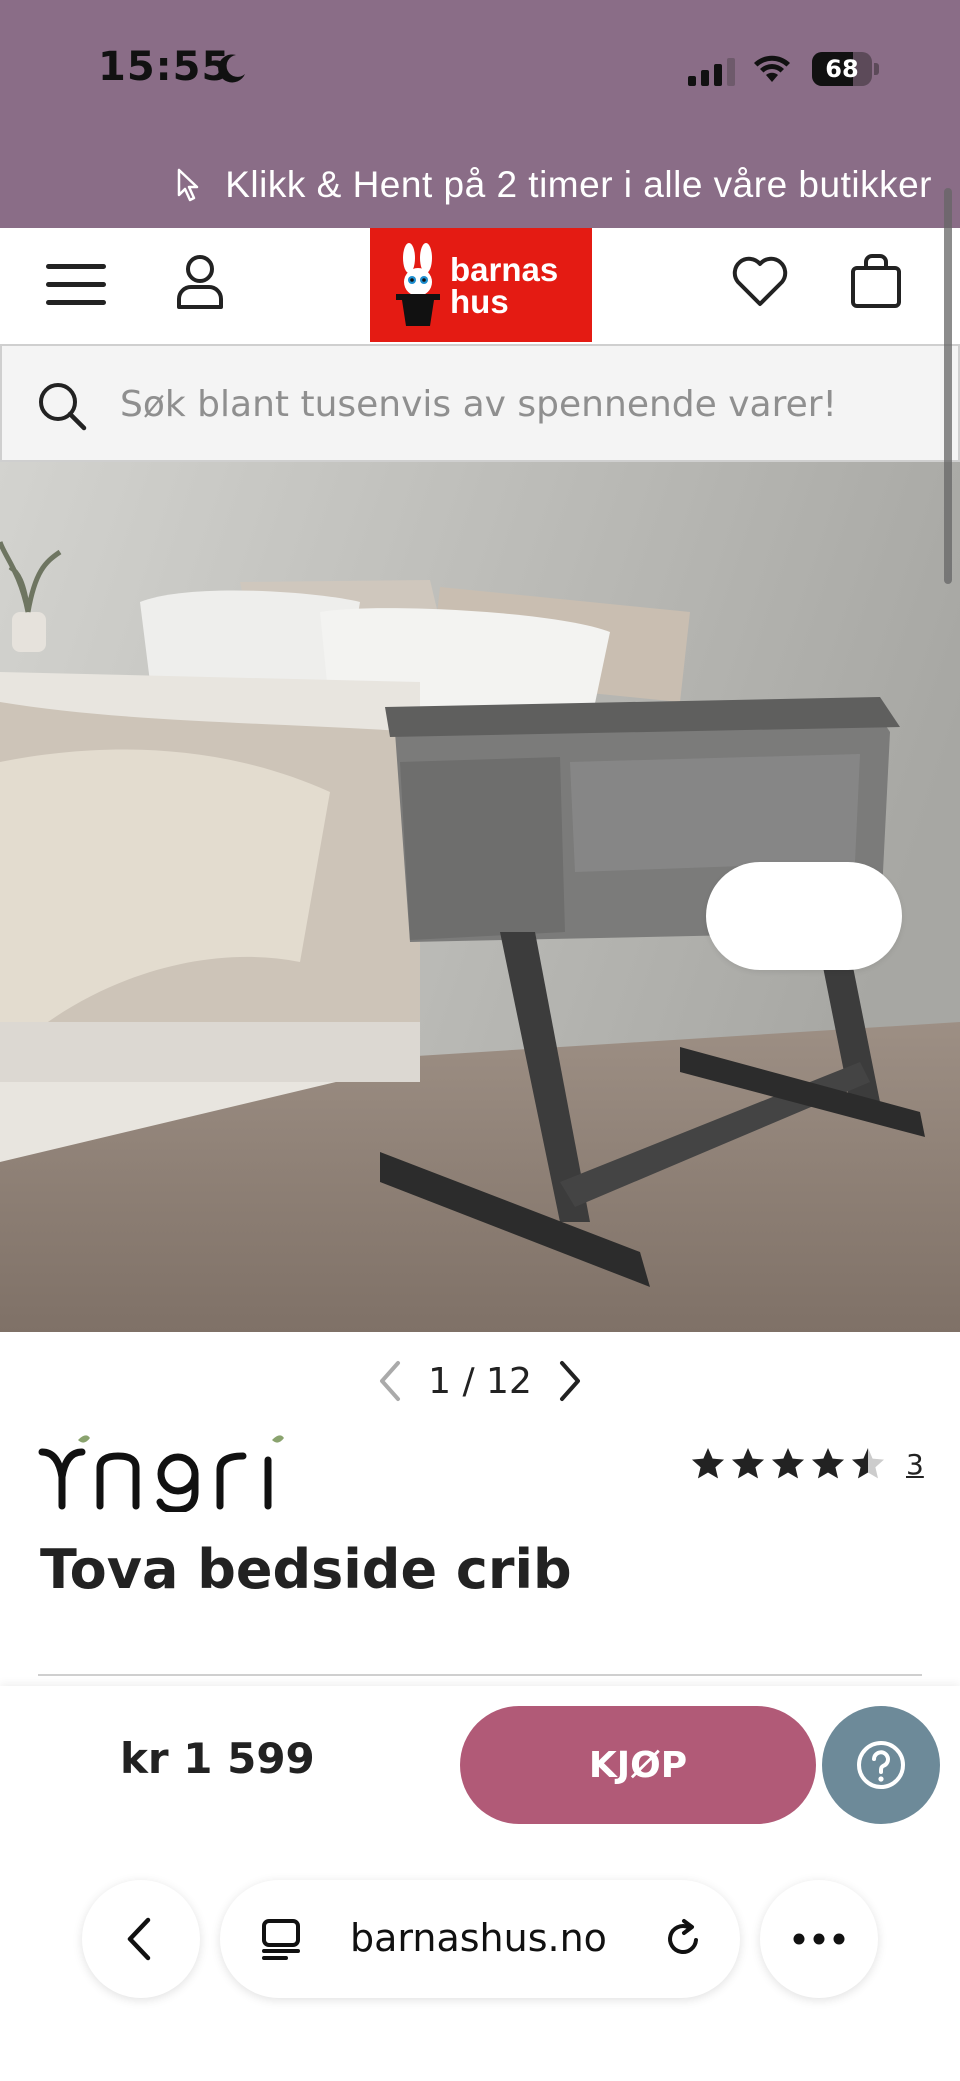  I want to click on search-bar, so click(480, 403).